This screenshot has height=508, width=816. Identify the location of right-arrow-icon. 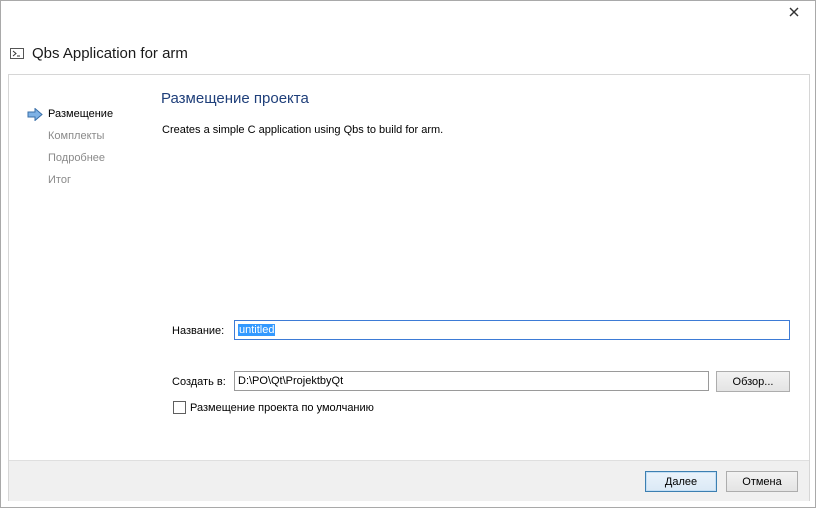
(35, 114).